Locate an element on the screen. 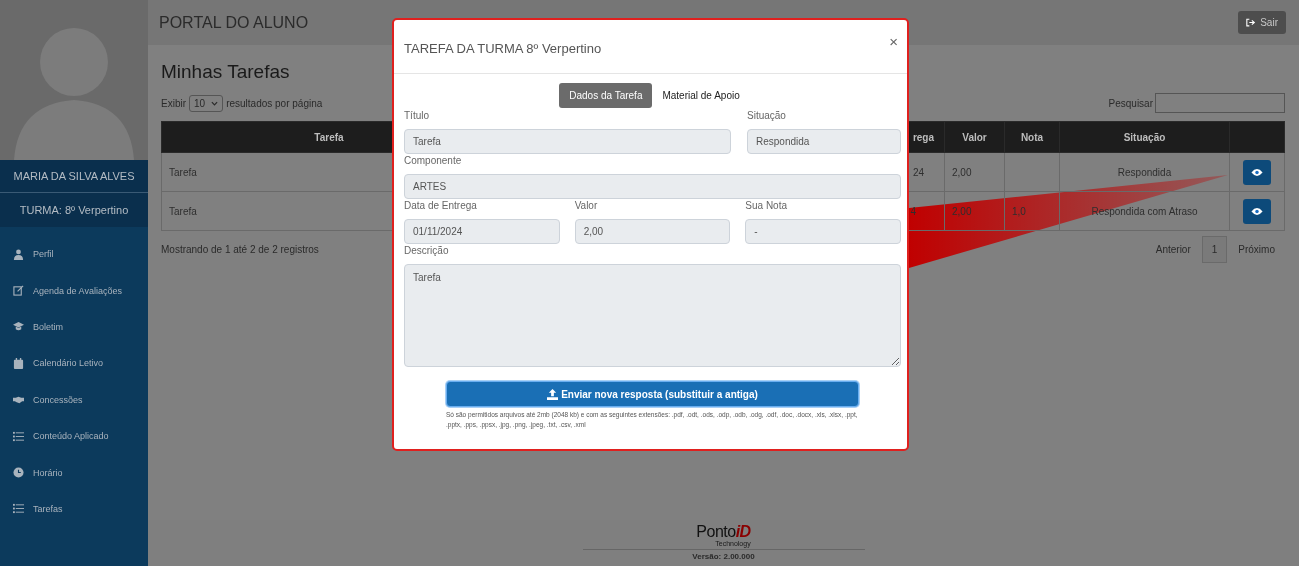 The width and height of the screenshot is (1299, 566). input-field: 2,00 is located at coordinates (652, 231).